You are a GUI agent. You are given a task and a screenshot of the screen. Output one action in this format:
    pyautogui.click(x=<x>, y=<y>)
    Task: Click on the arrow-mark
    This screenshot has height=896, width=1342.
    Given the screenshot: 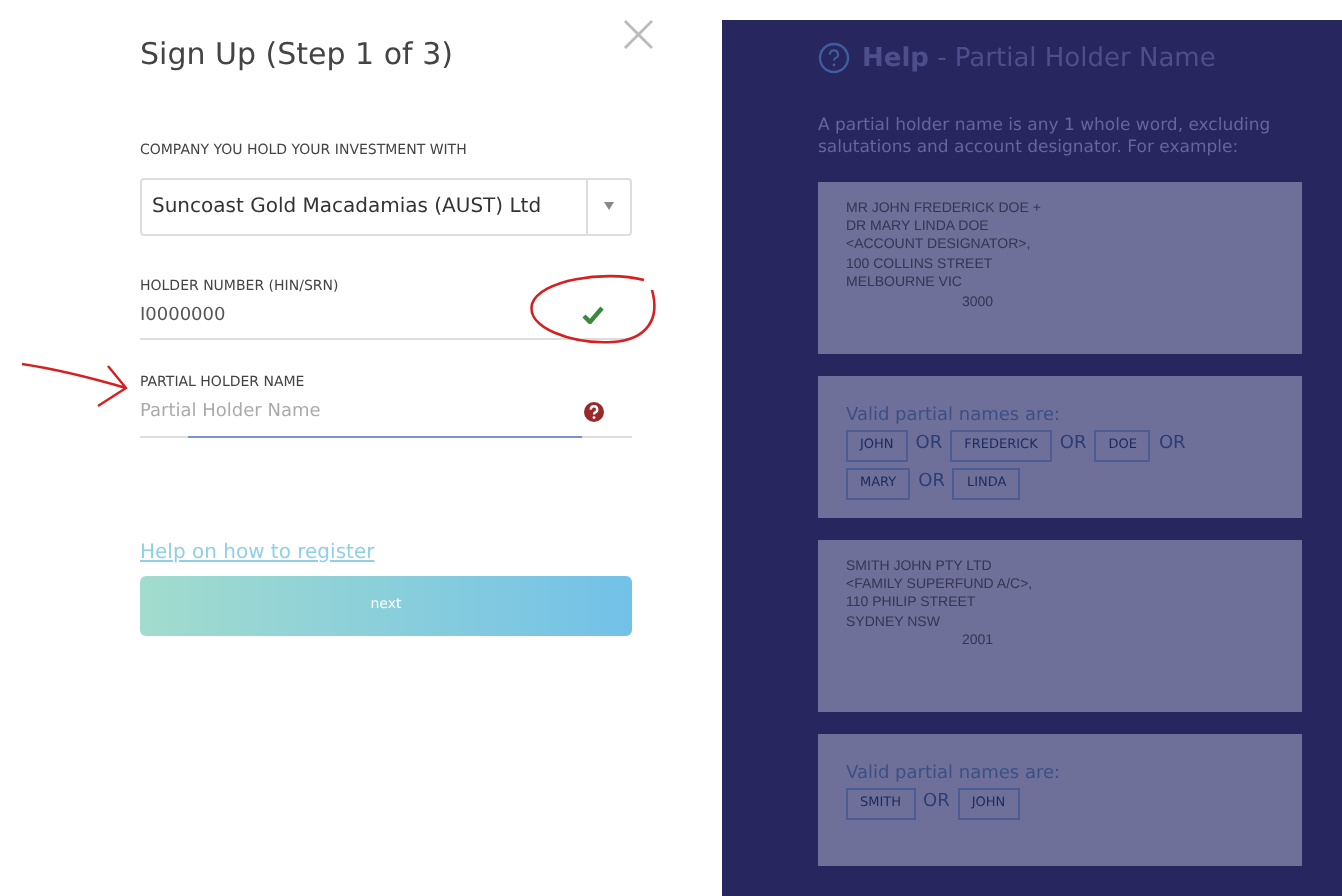 What is the action you would take?
    pyautogui.click(x=76, y=386)
    